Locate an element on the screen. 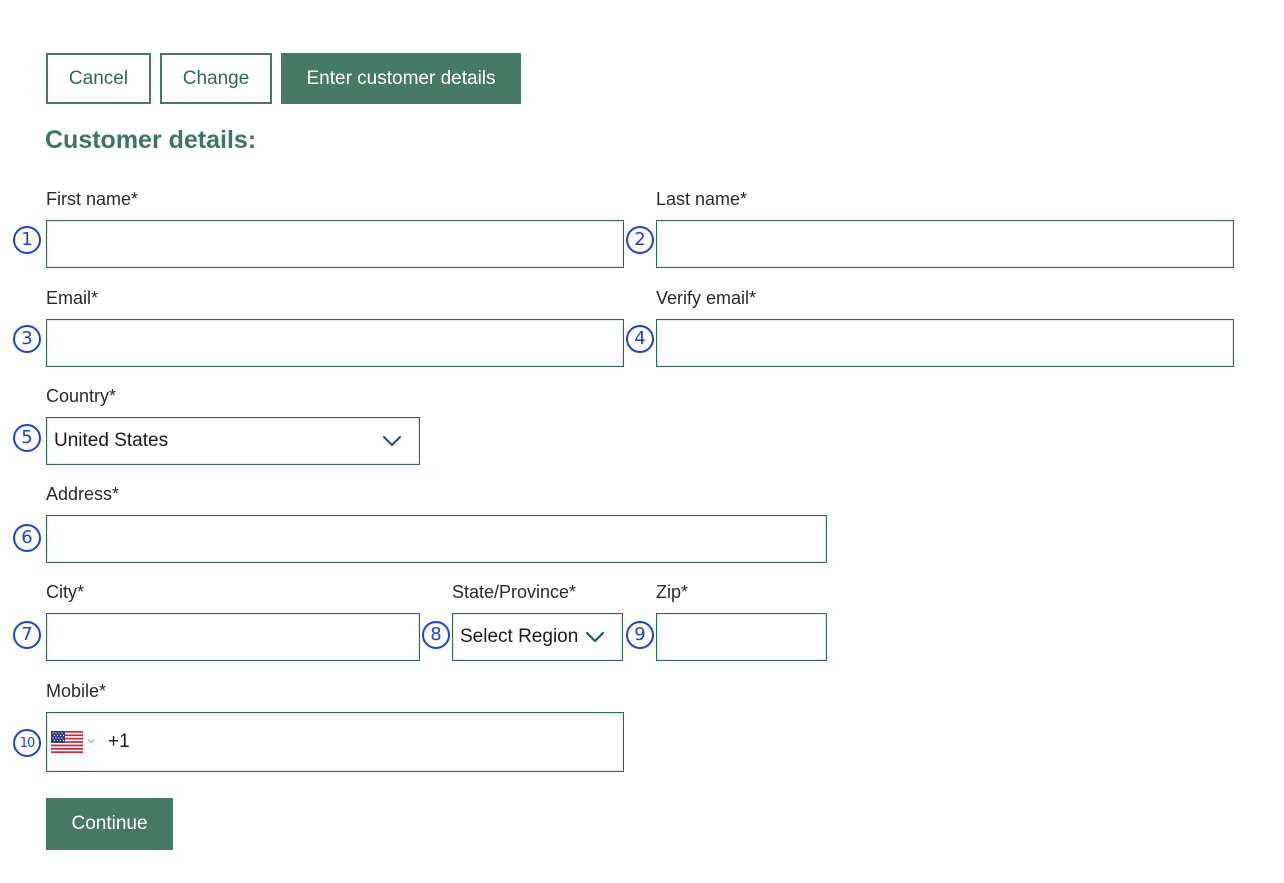  marker-6: 6 is located at coordinates (27, 538).